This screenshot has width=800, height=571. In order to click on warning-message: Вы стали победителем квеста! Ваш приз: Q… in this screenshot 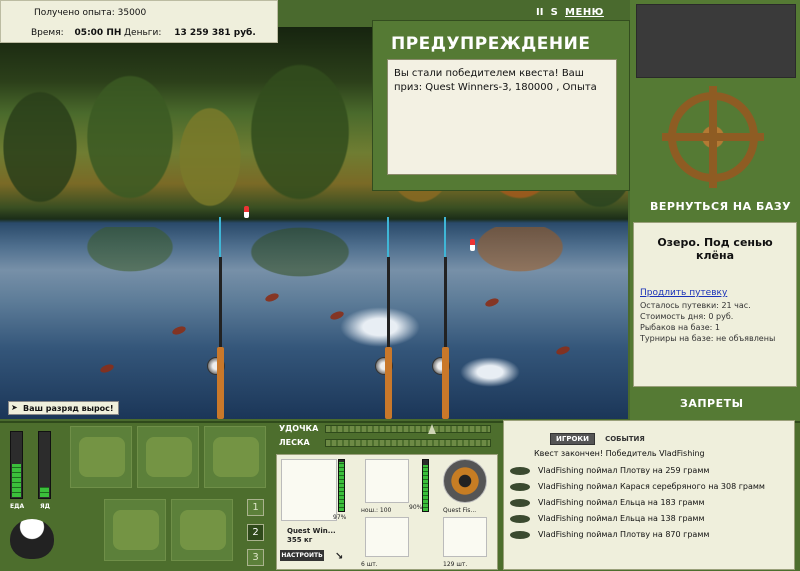, I will do `click(502, 117)`.